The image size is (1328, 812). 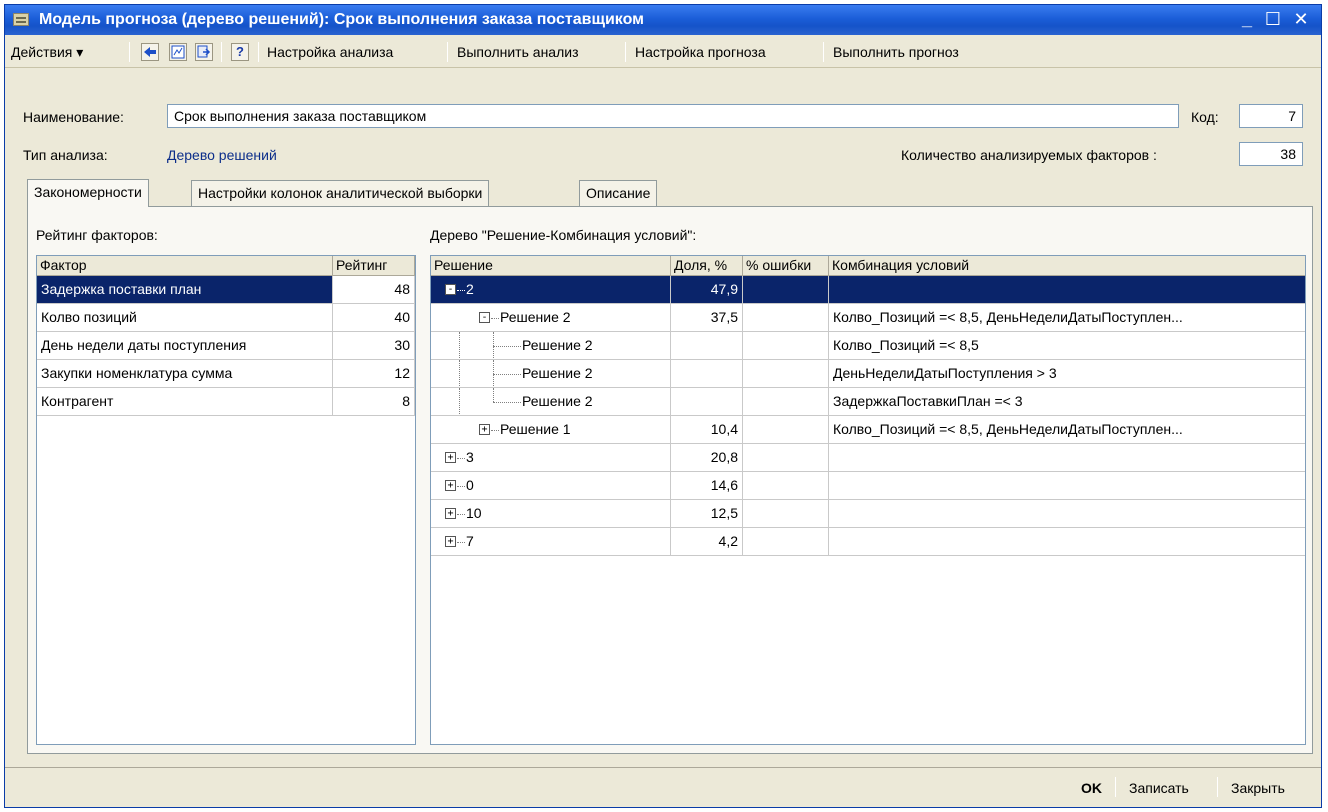 I want to click on share-cell: 10,4, so click(x=707, y=430).